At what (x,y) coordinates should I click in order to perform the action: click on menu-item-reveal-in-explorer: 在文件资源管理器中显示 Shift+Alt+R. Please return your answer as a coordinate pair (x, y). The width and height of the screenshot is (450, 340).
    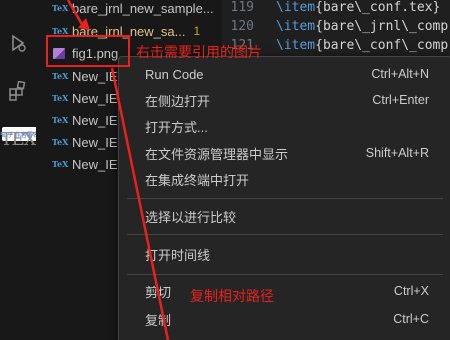
    Looking at the image, I should click on (274, 153).